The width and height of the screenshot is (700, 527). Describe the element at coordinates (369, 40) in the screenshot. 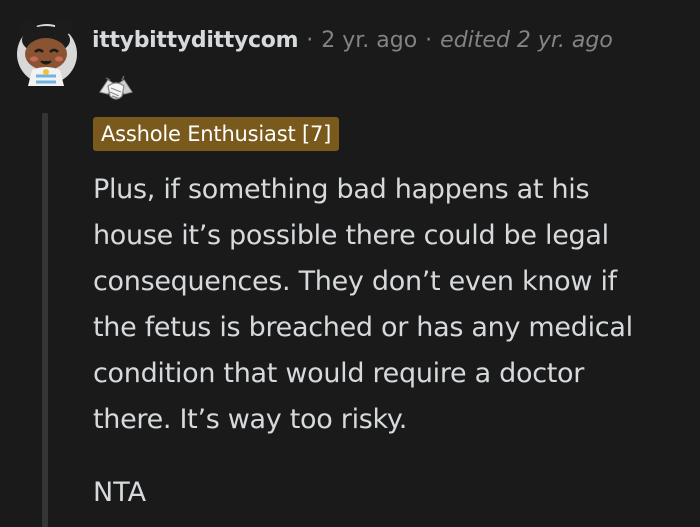

I see `timestamp: 2 yr. ago` at that location.